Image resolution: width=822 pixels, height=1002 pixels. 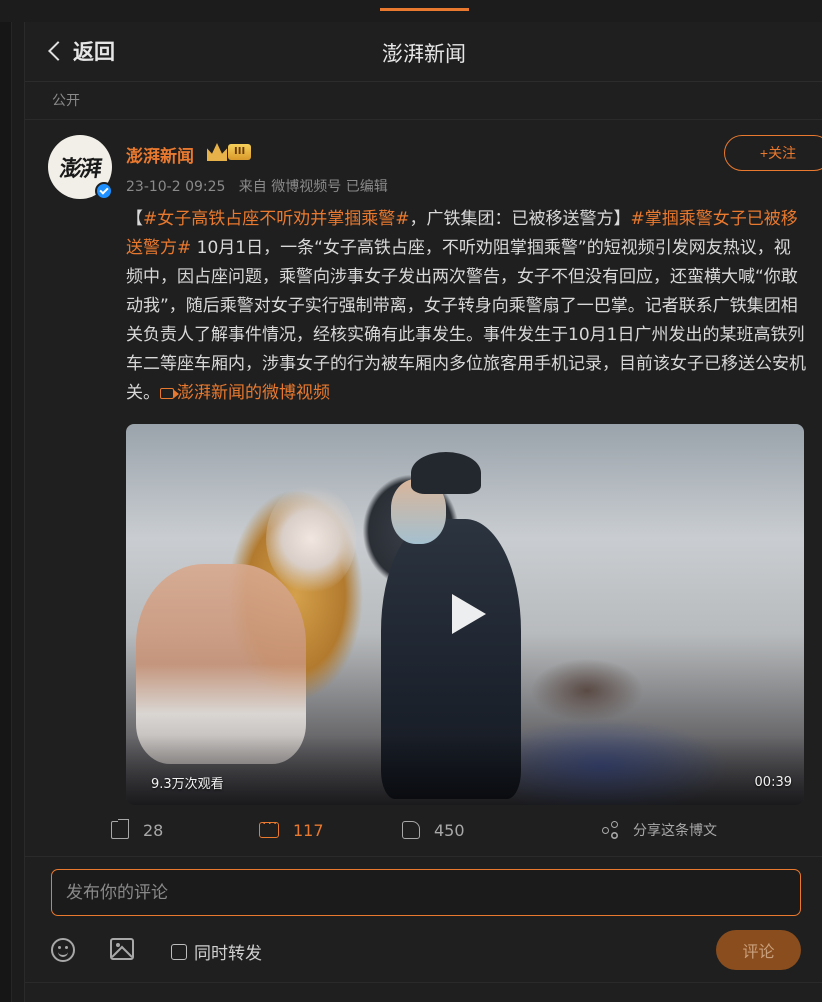 I want to click on post-action-bar: 28 117 450 分享这条博文, so click(x=423, y=830).